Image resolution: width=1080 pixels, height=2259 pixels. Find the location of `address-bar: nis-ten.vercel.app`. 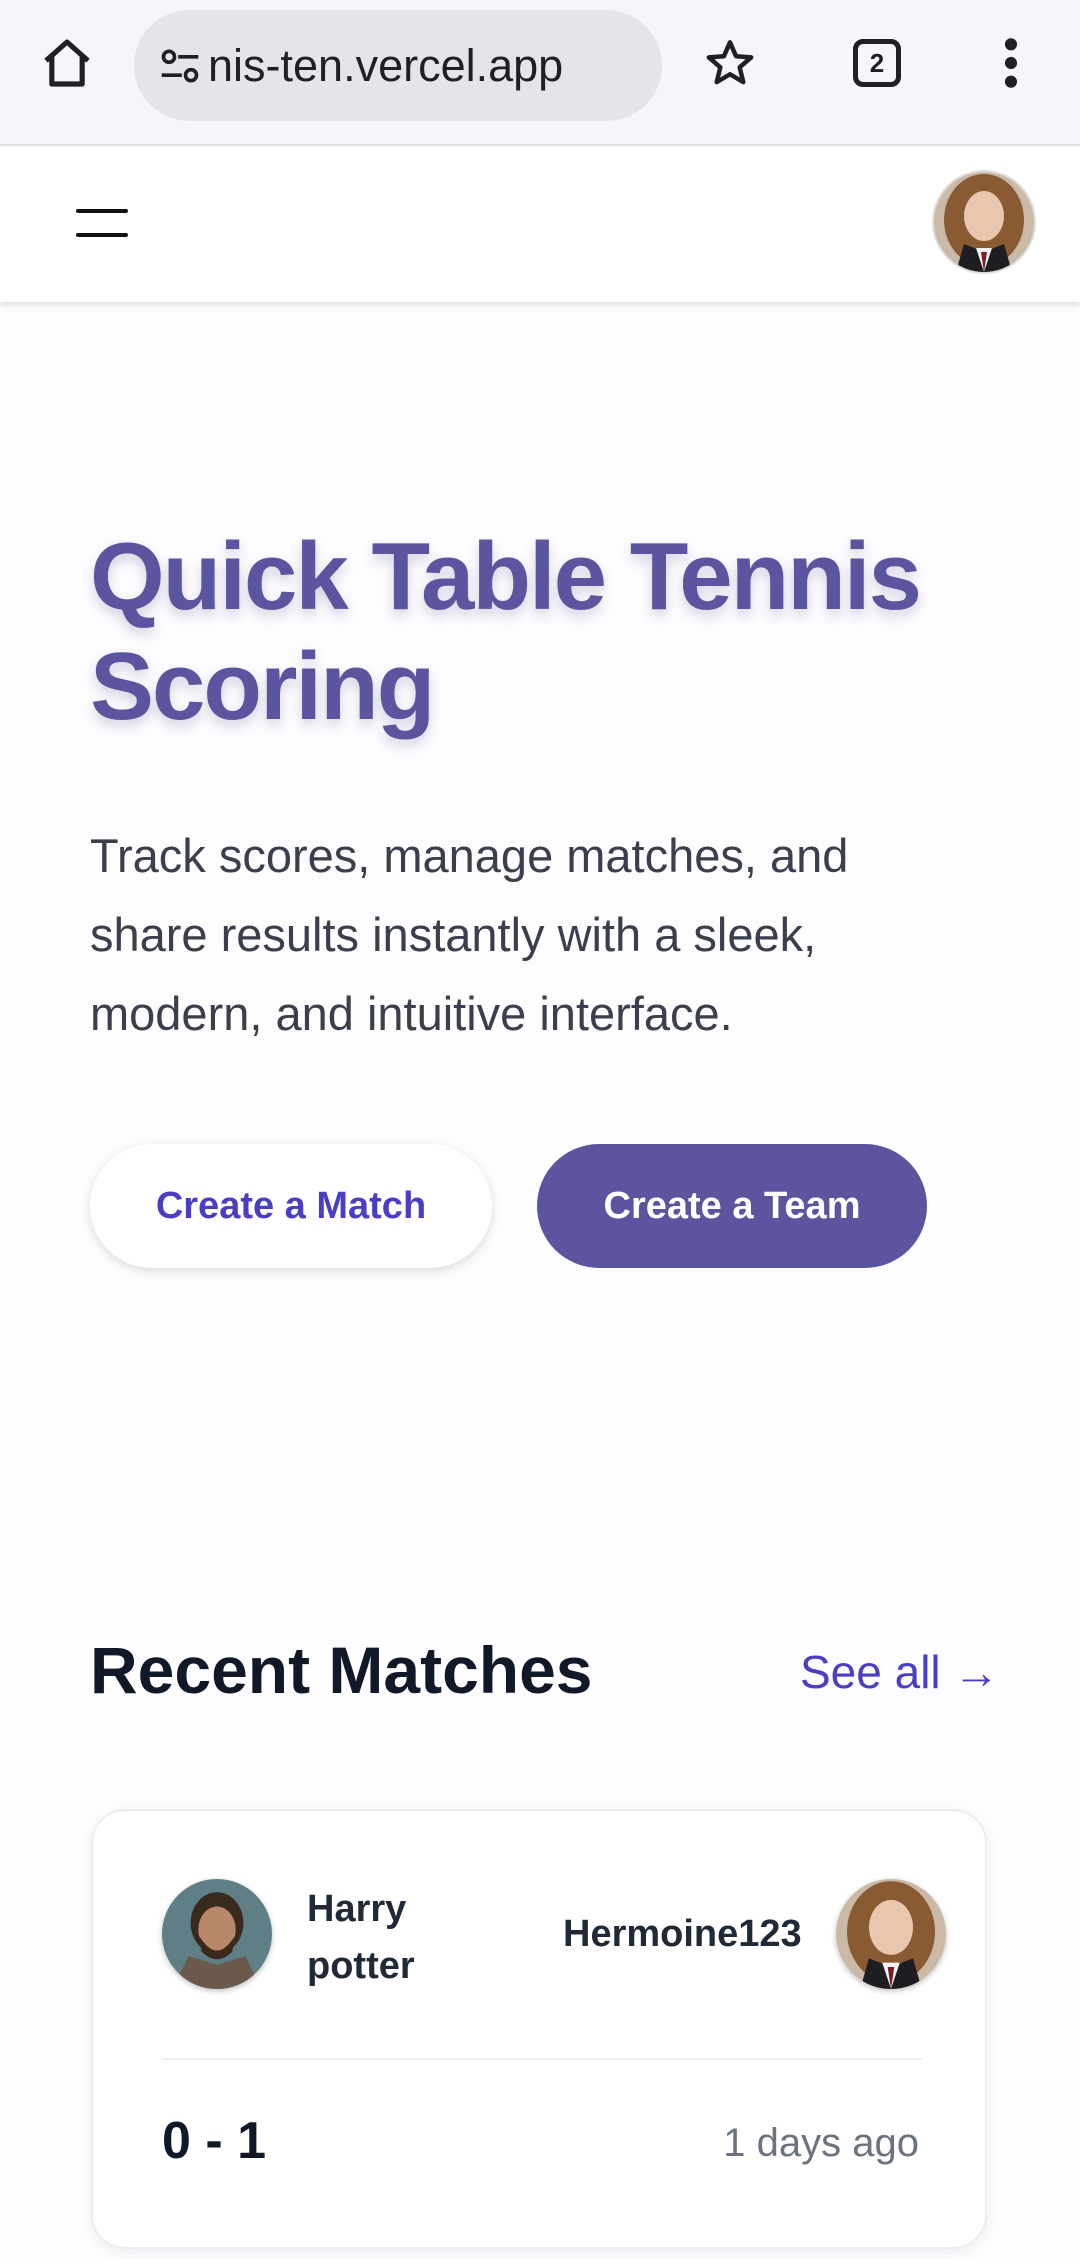

address-bar: nis-ten.vercel.app is located at coordinates (398, 65).